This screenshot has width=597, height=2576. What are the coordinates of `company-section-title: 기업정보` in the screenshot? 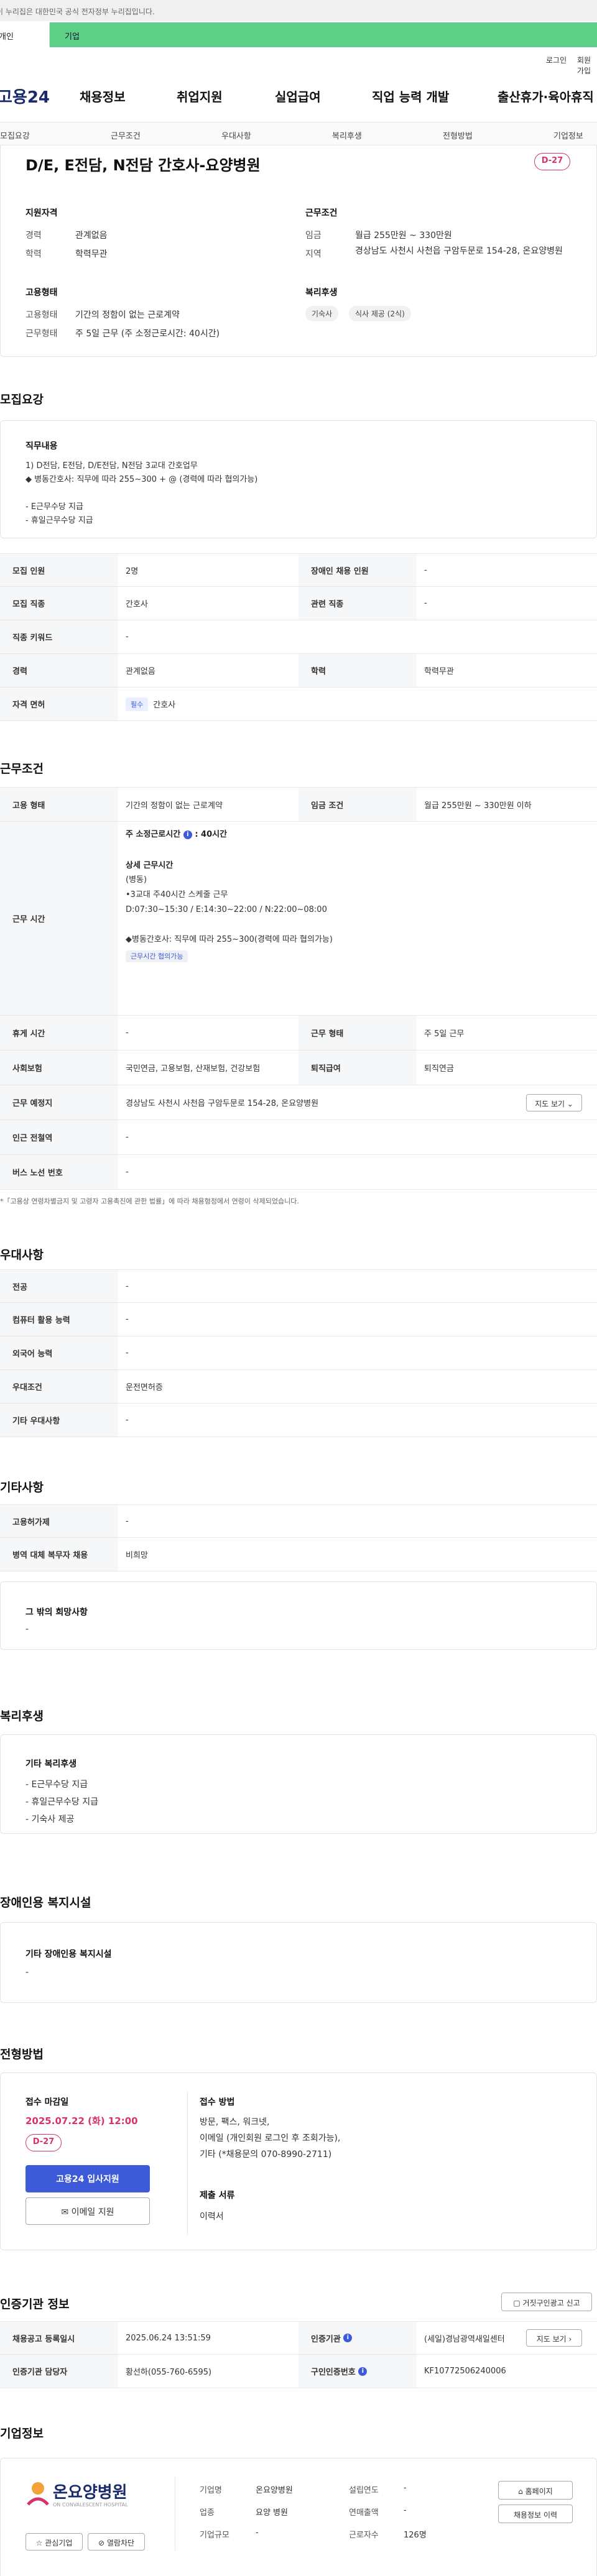 It's located at (22, 2433).